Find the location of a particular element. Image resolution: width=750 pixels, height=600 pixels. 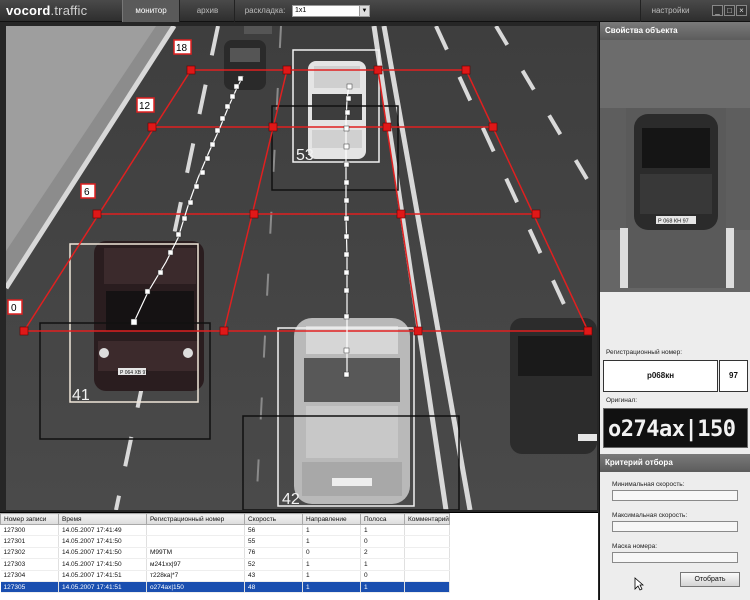

col-lane: Полоса is located at coordinates (382, 519).